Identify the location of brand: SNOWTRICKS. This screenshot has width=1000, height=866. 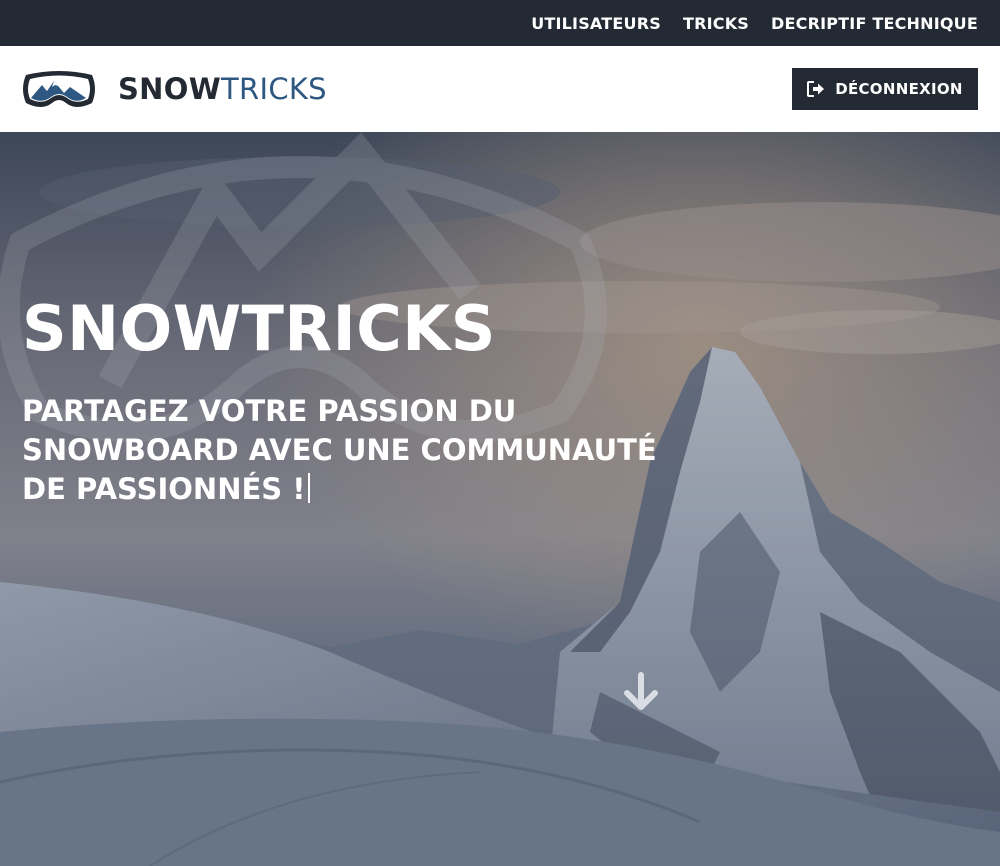
(173, 89).